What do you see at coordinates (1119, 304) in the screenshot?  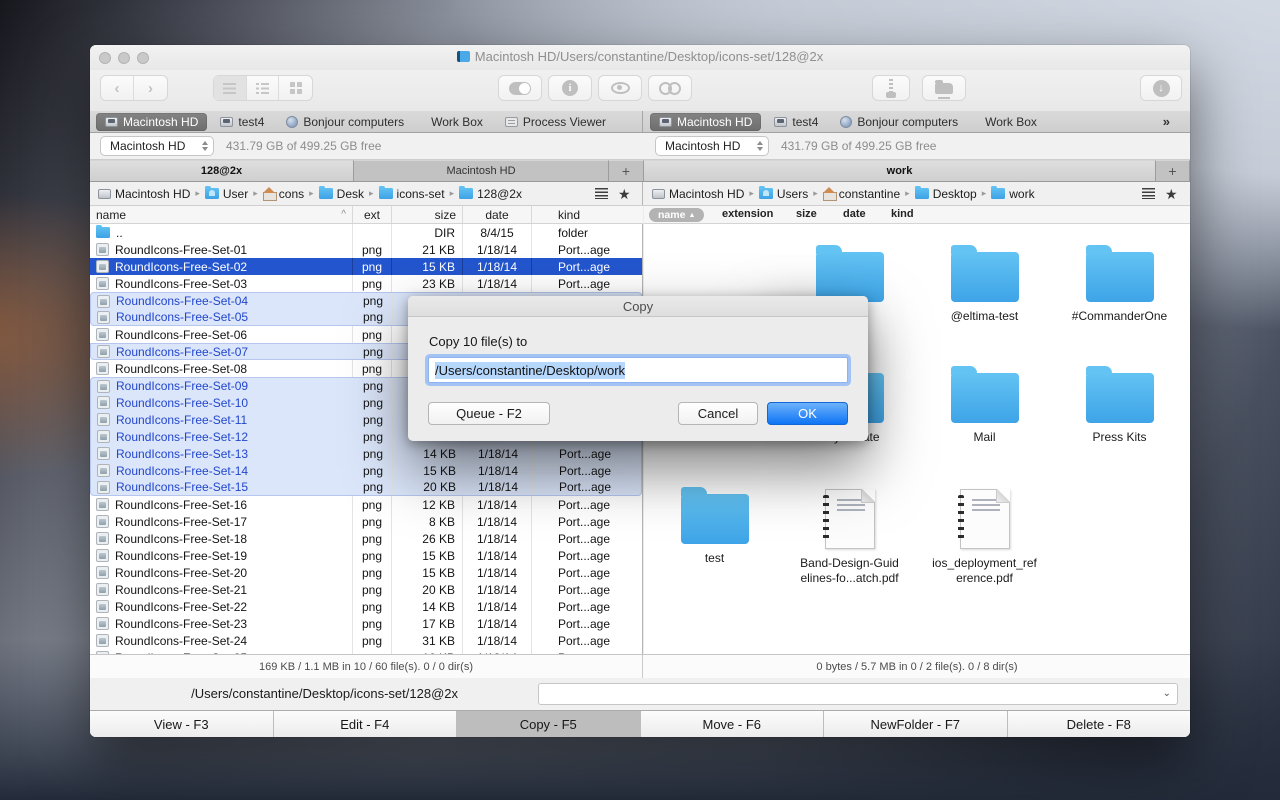 I see `icon-view-item--commanderone: #CommanderOne` at bounding box center [1119, 304].